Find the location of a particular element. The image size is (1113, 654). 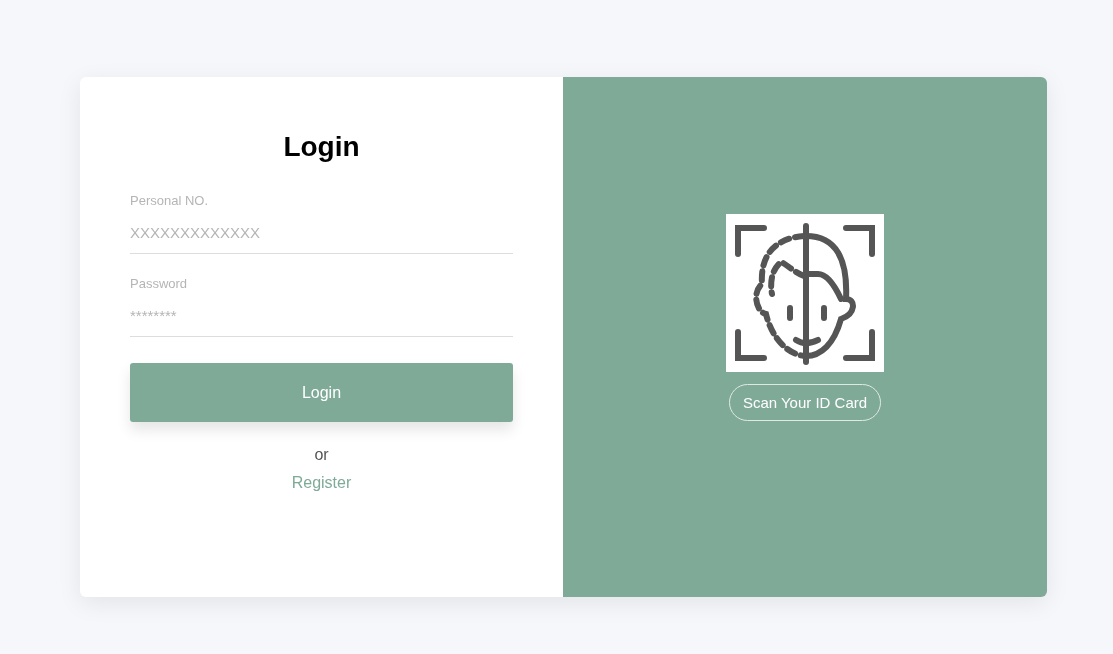

login-title: Login is located at coordinates (321, 147).